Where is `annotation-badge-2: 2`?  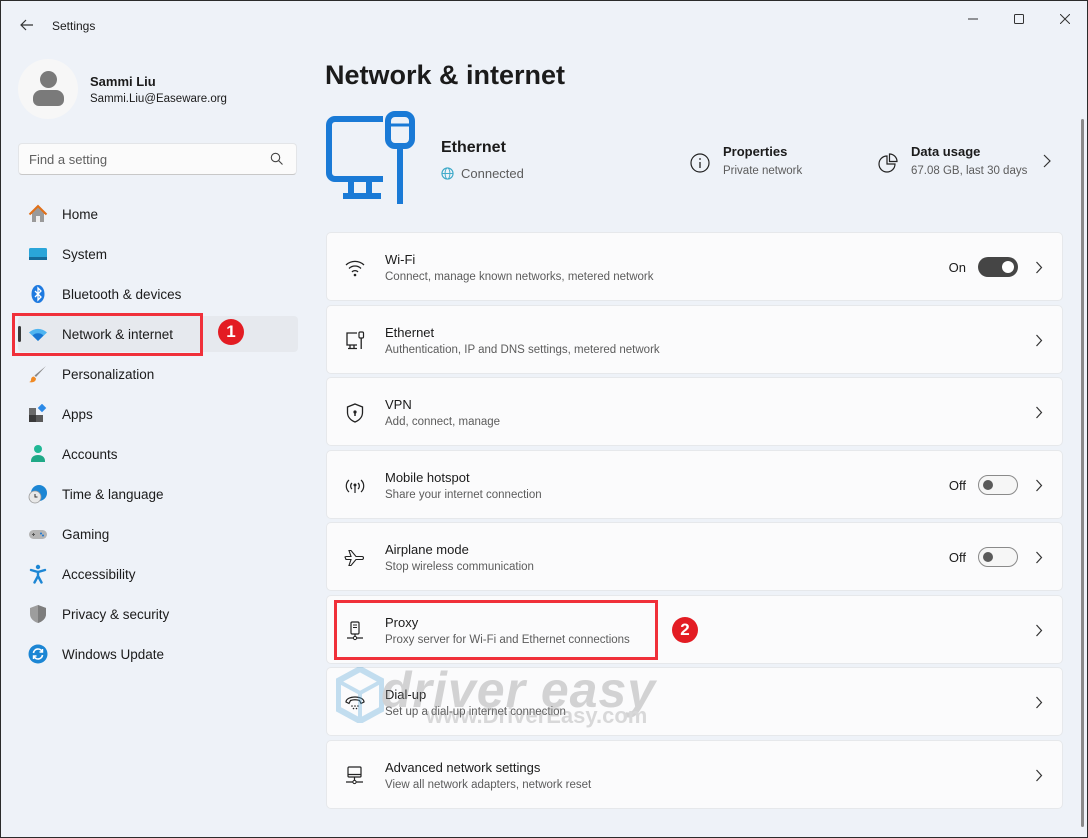 annotation-badge-2: 2 is located at coordinates (685, 630).